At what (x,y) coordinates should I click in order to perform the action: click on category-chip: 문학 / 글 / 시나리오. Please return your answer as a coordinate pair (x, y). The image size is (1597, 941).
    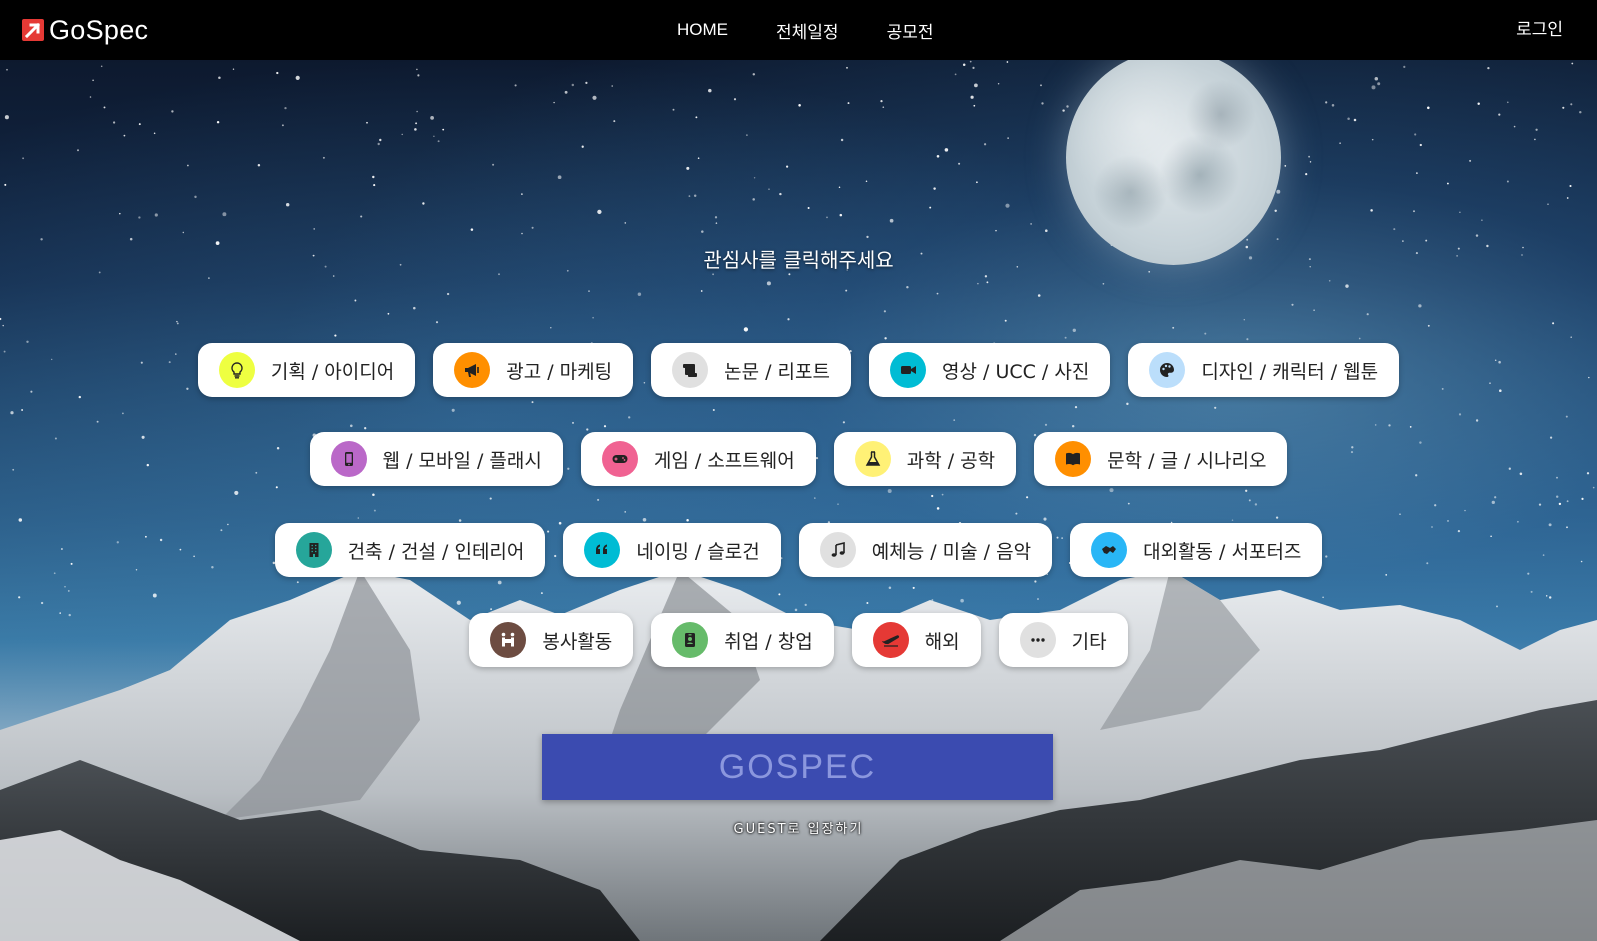
    Looking at the image, I should click on (1161, 459).